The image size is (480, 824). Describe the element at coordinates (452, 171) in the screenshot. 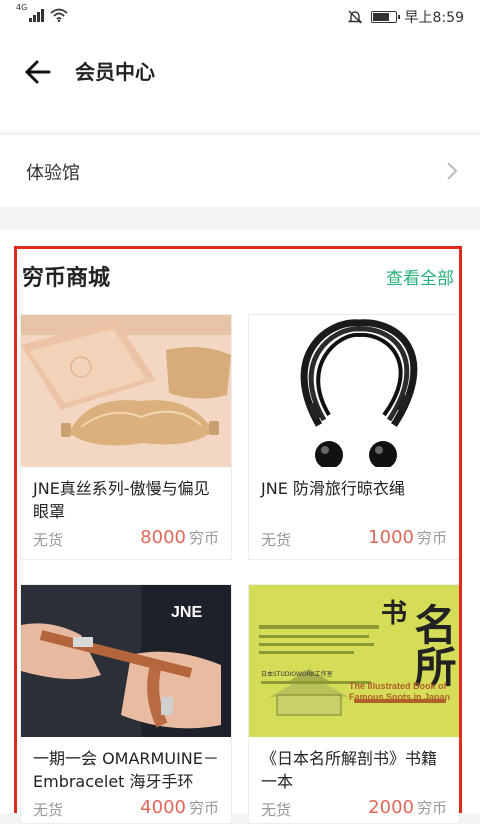

I see `chevron-right-icon` at that location.